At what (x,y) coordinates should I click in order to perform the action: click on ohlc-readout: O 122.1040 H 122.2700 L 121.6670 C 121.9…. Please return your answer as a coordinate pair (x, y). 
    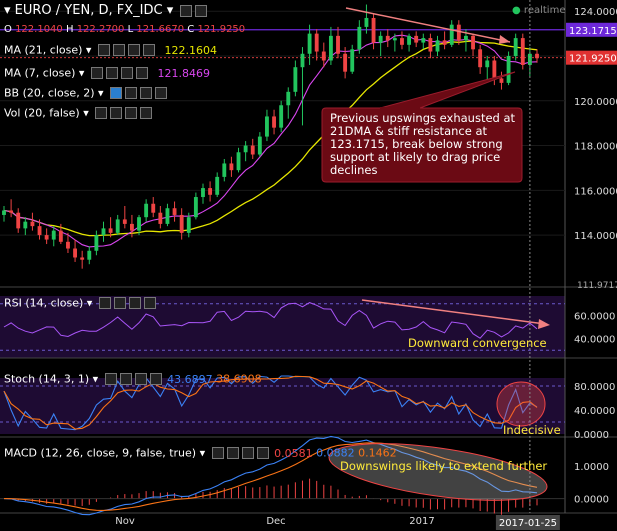
    Looking at the image, I should click on (125, 29).